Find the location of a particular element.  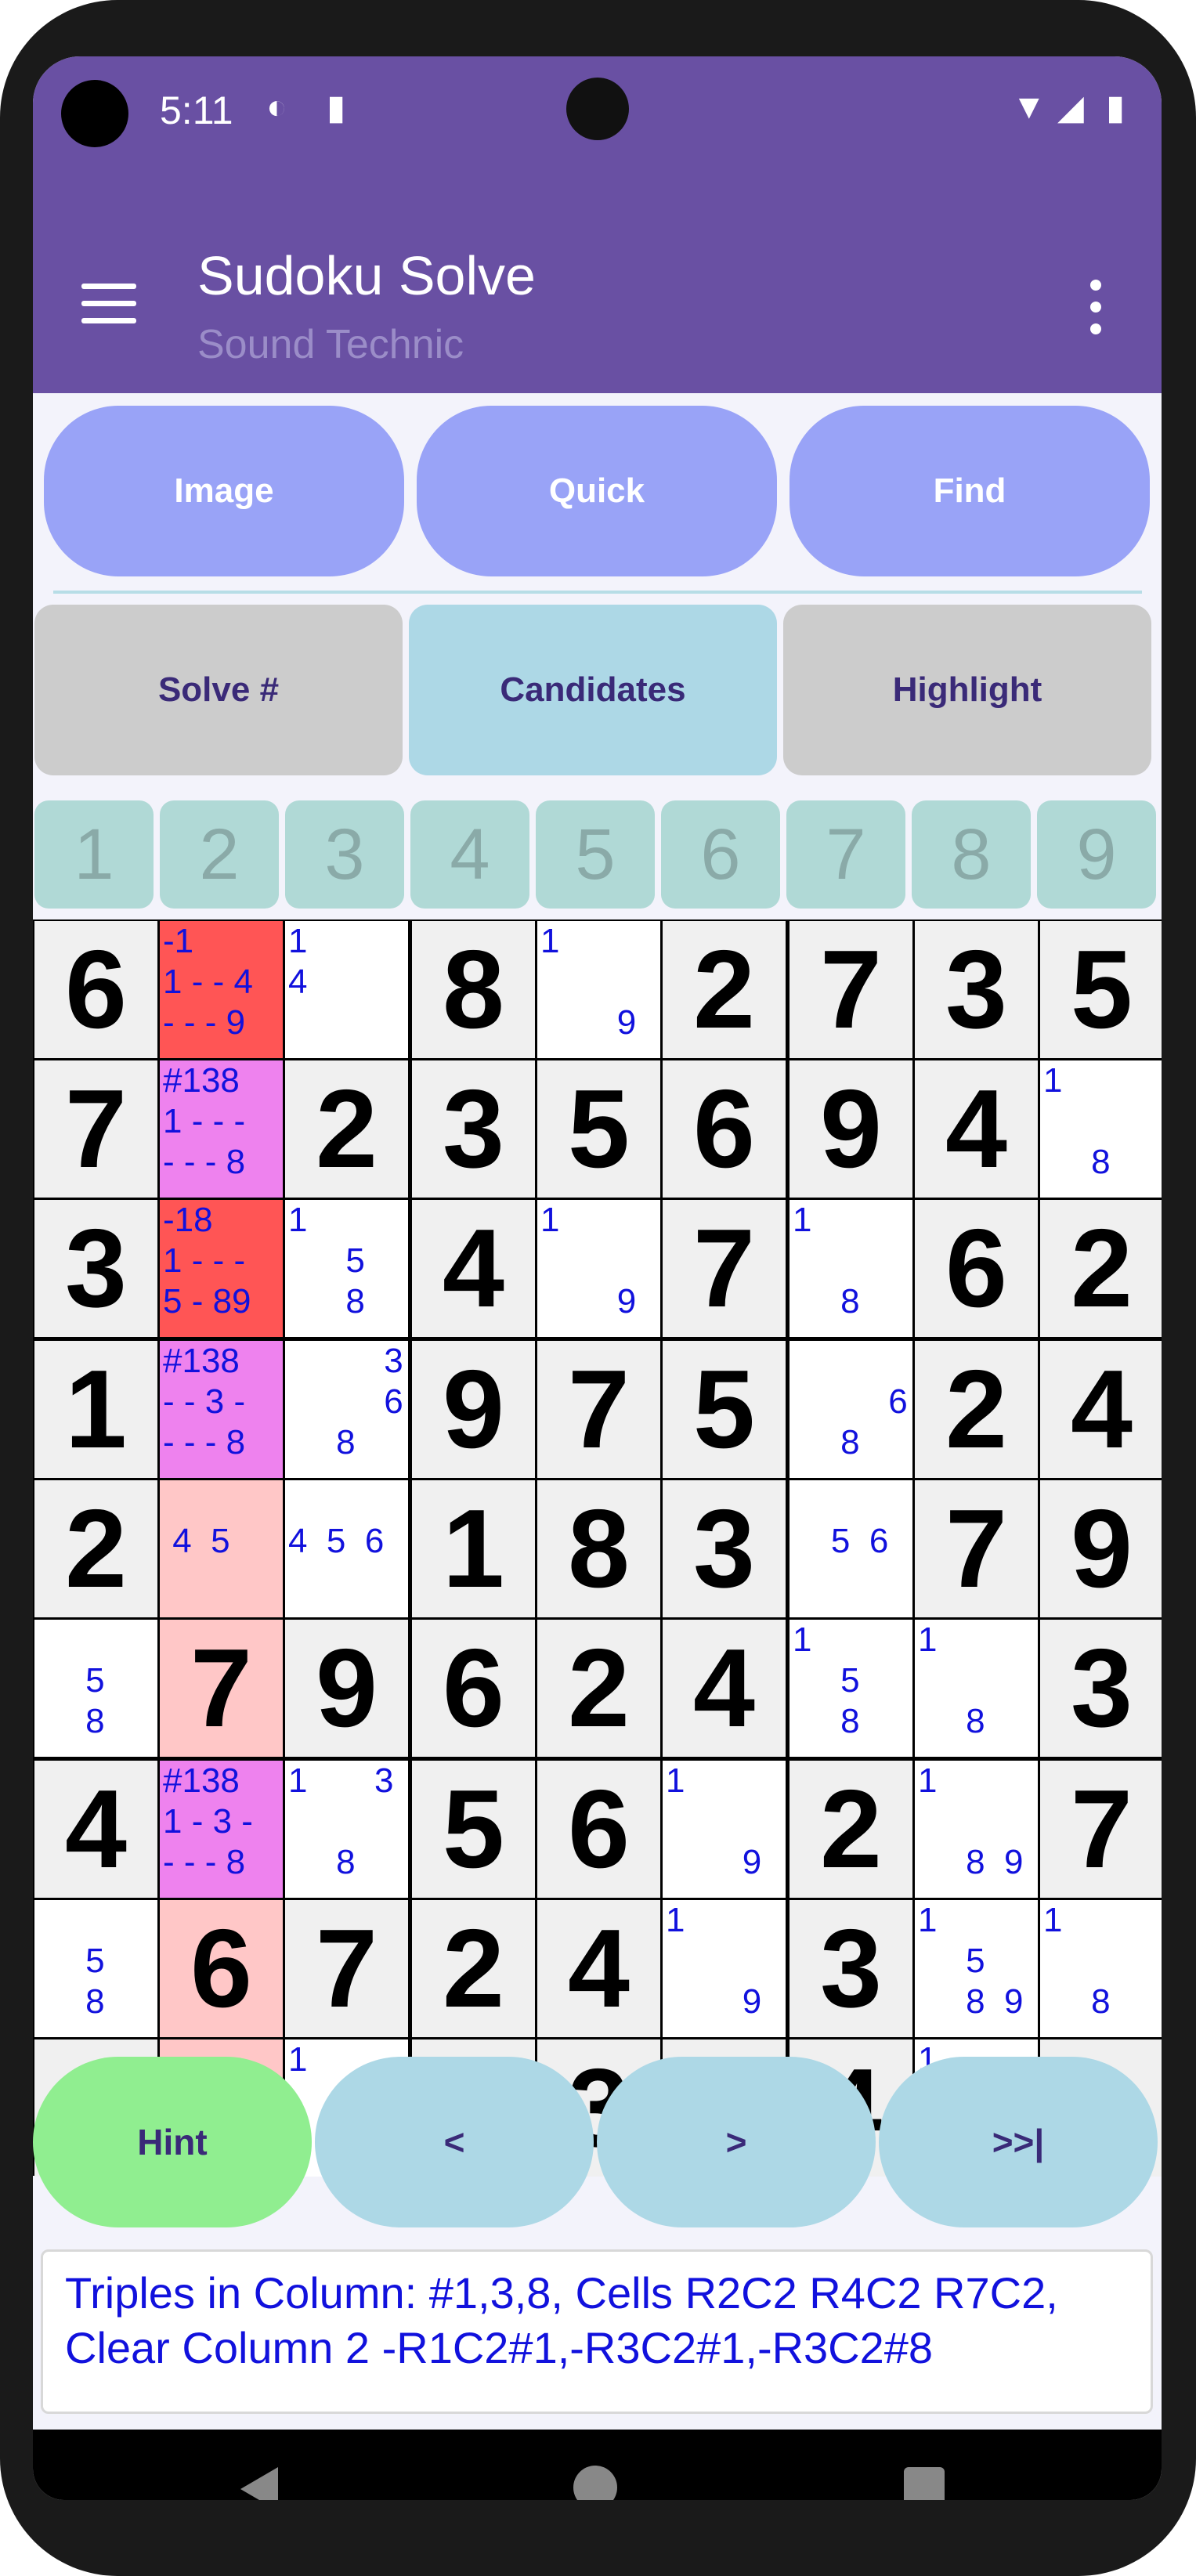

cell-r7c7: 2 is located at coordinates (851, 1829).